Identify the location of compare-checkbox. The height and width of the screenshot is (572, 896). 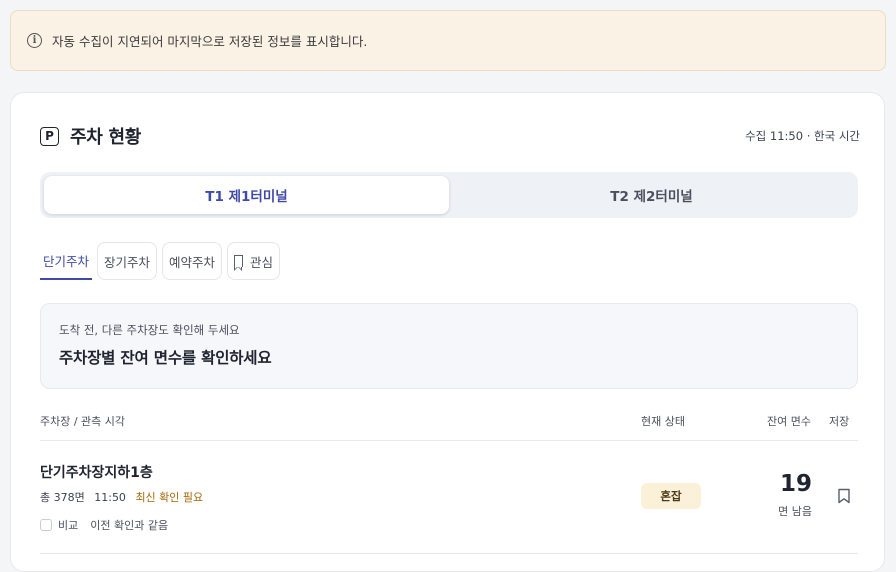
(46, 525).